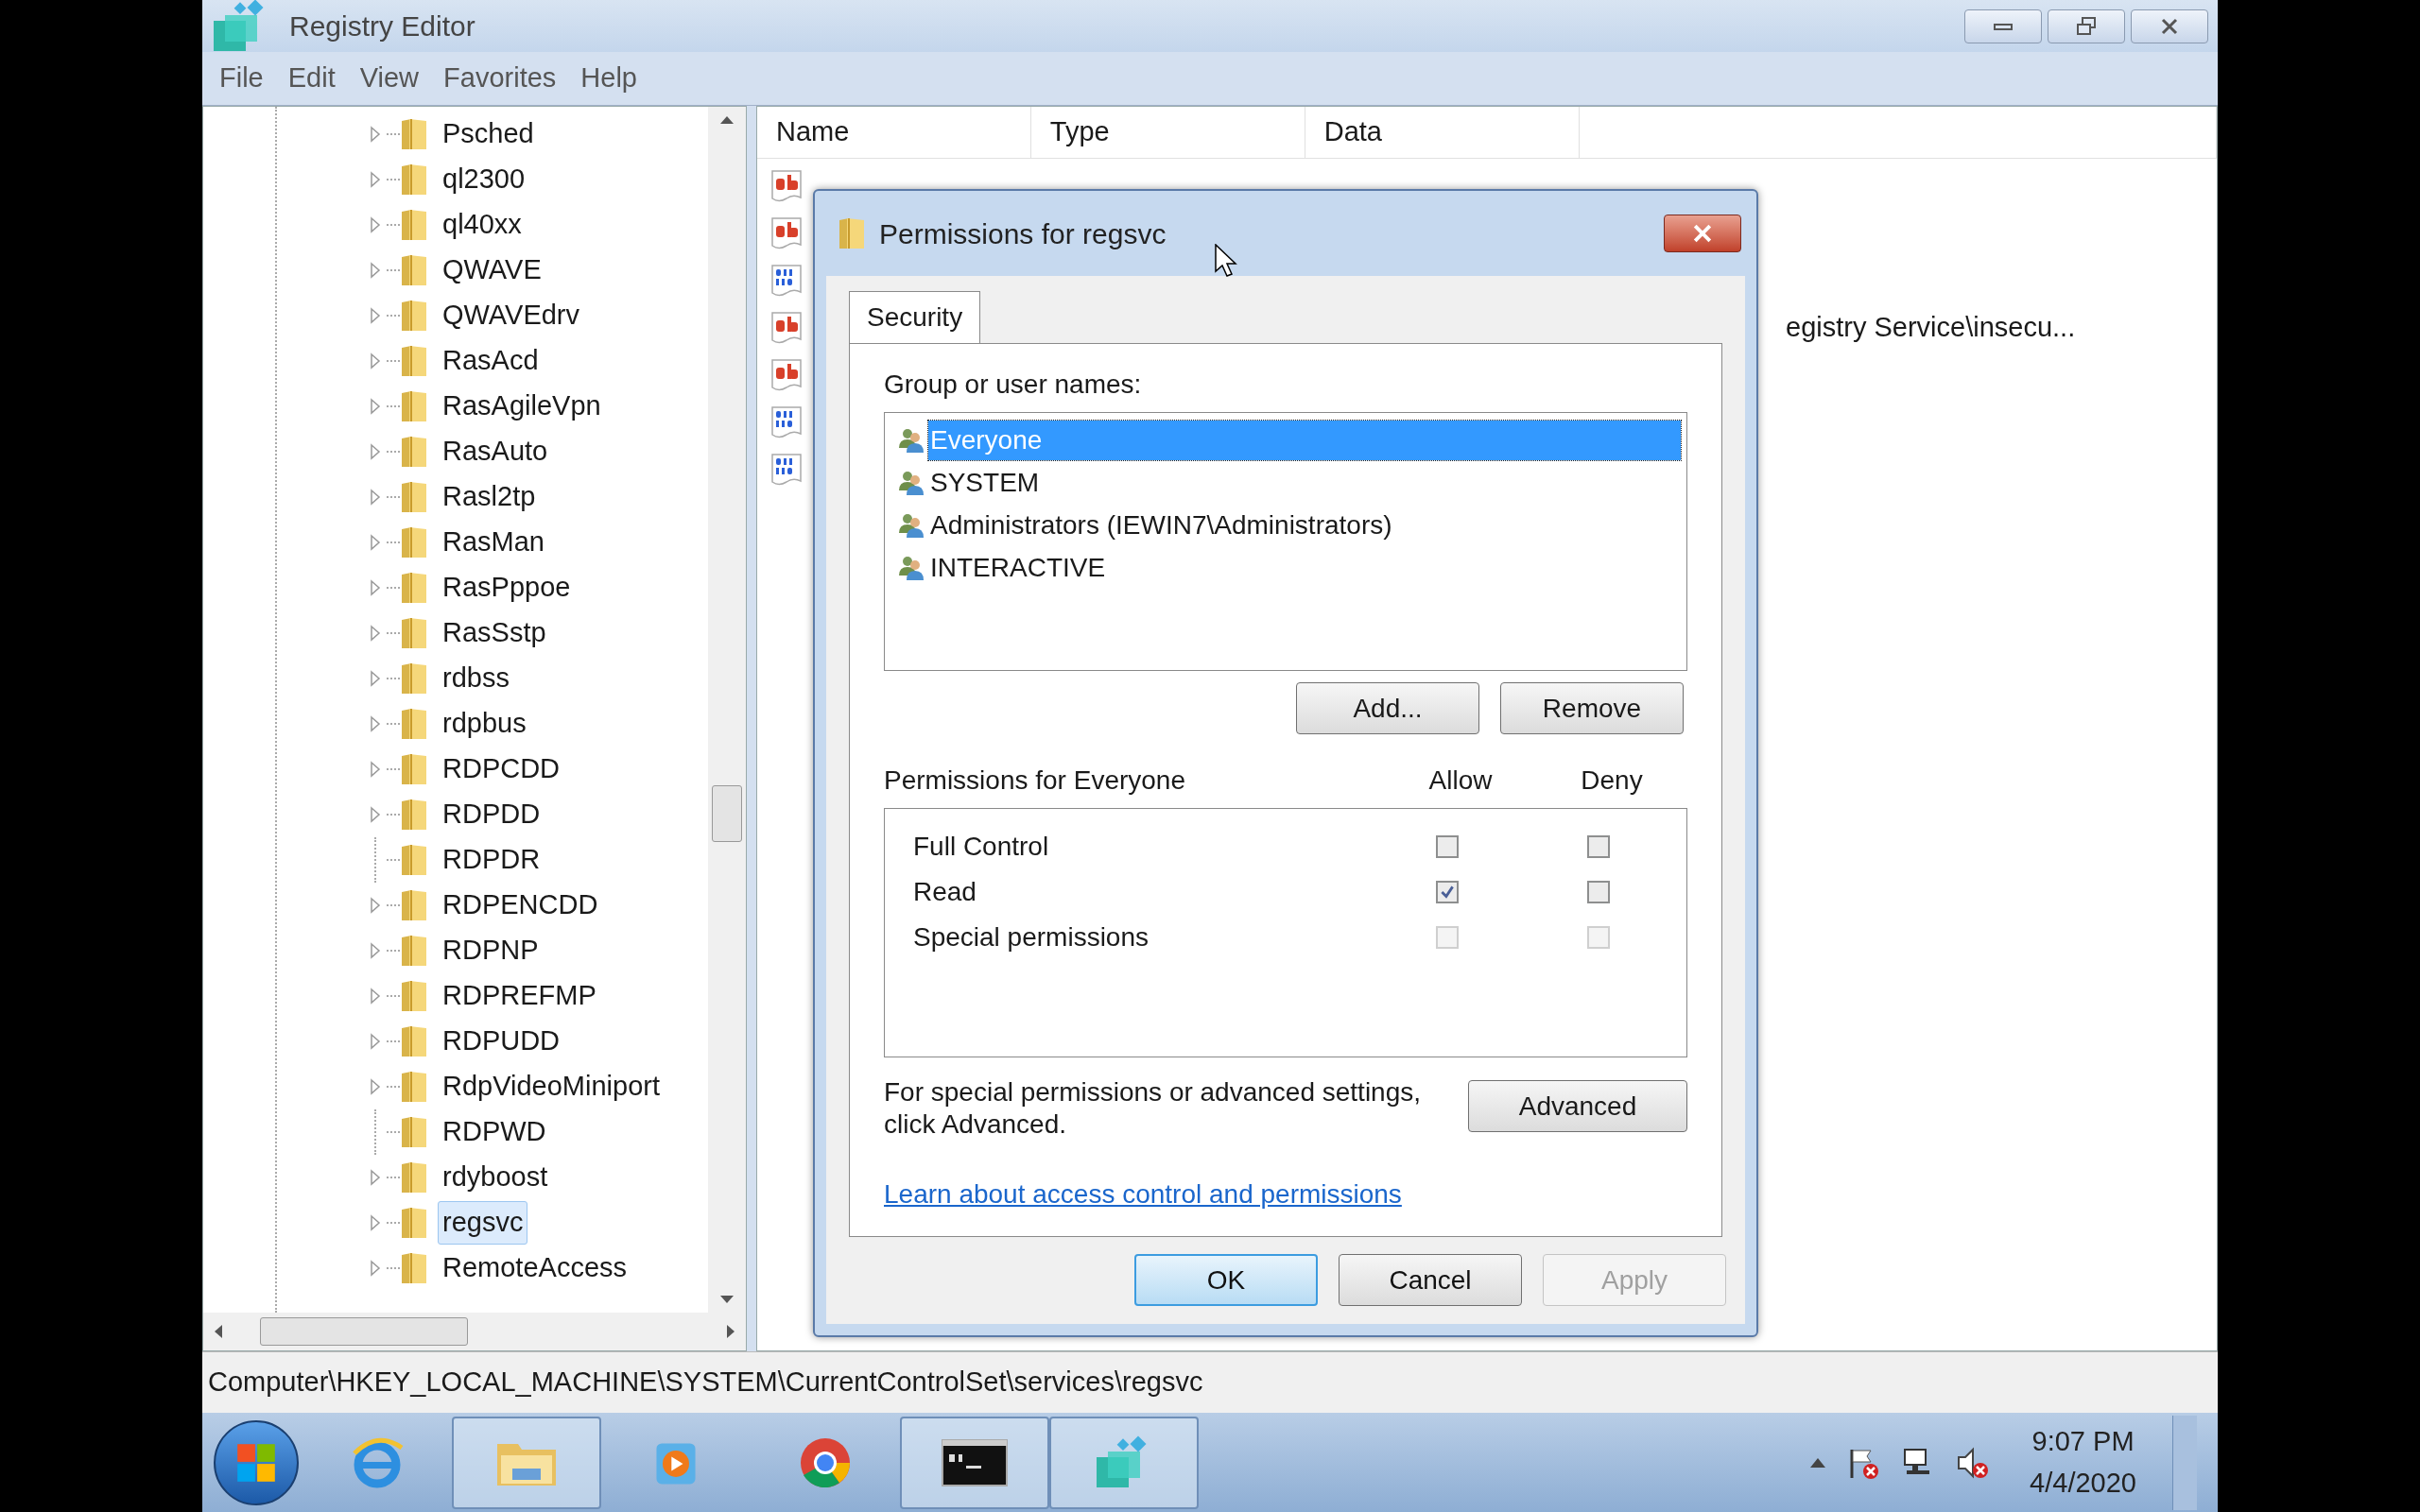  I want to click on advanced-button: Advanced, so click(1577, 1106).